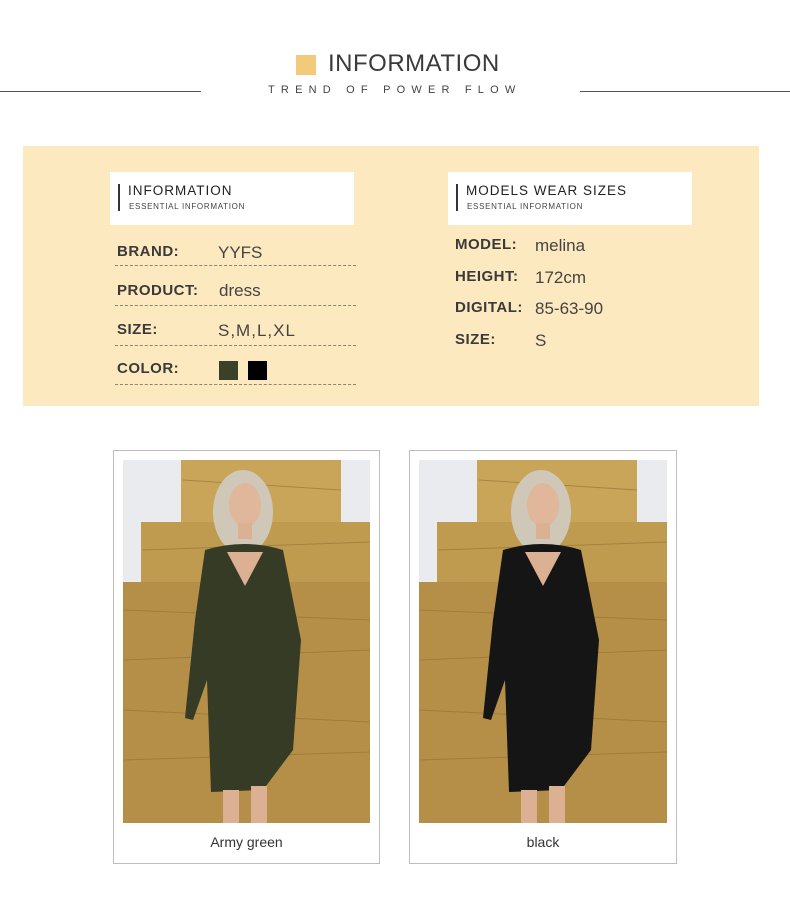 The width and height of the screenshot is (790, 917). Describe the element at coordinates (148, 251) in the screenshot. I see `brand-label: BRAND:` at that location.